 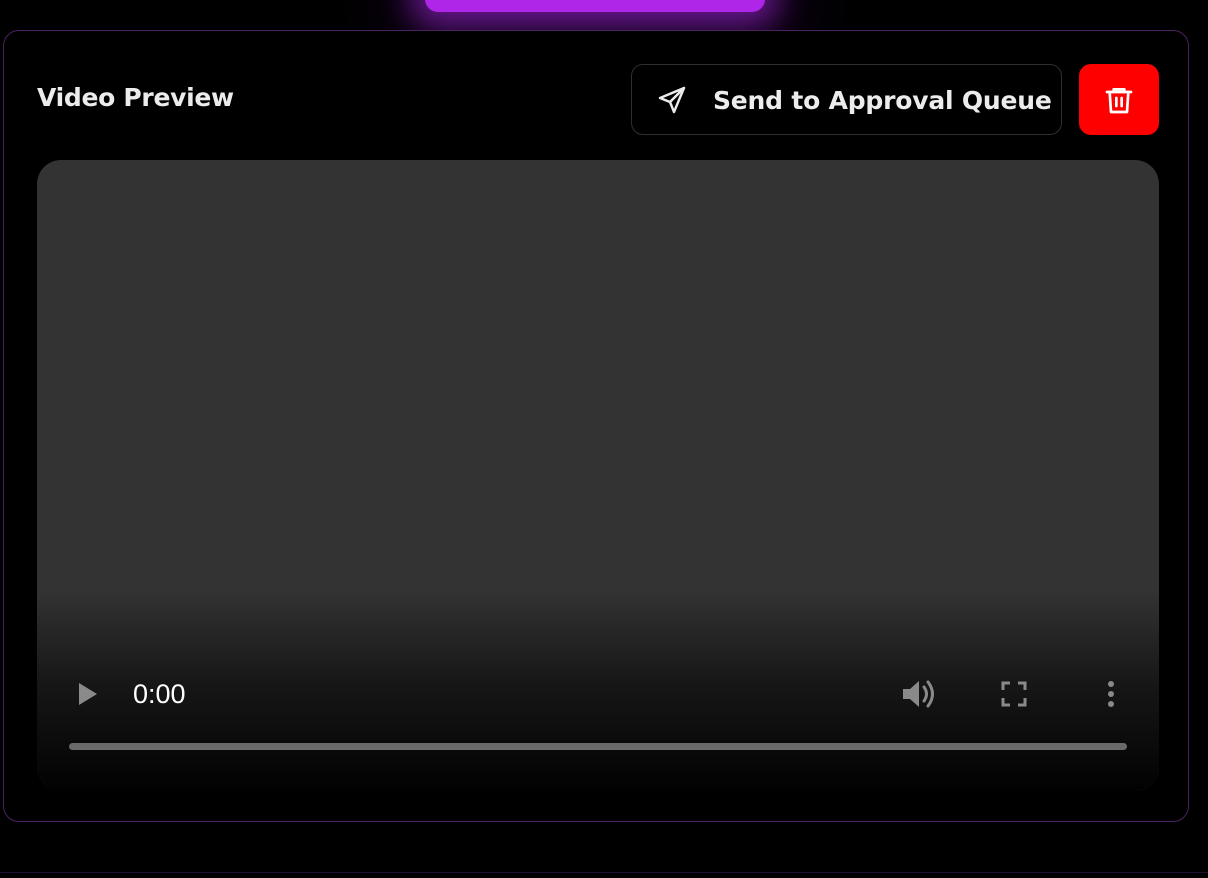 I want to click on current-time: 0:00, so click(x=159, y=694).